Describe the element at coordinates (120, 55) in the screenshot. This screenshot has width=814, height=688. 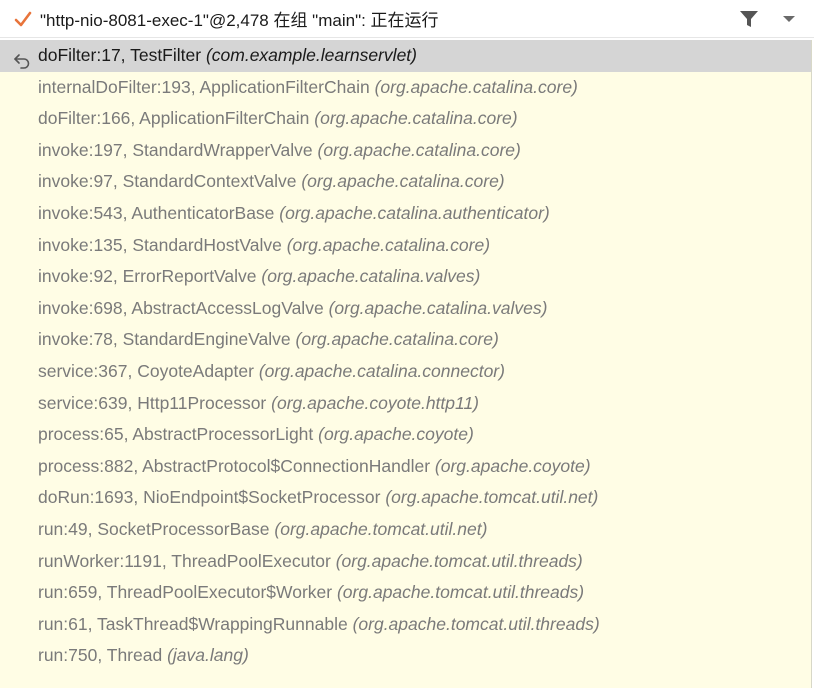
I see `frame-method: doFilter:17, TestFilter` at that location.